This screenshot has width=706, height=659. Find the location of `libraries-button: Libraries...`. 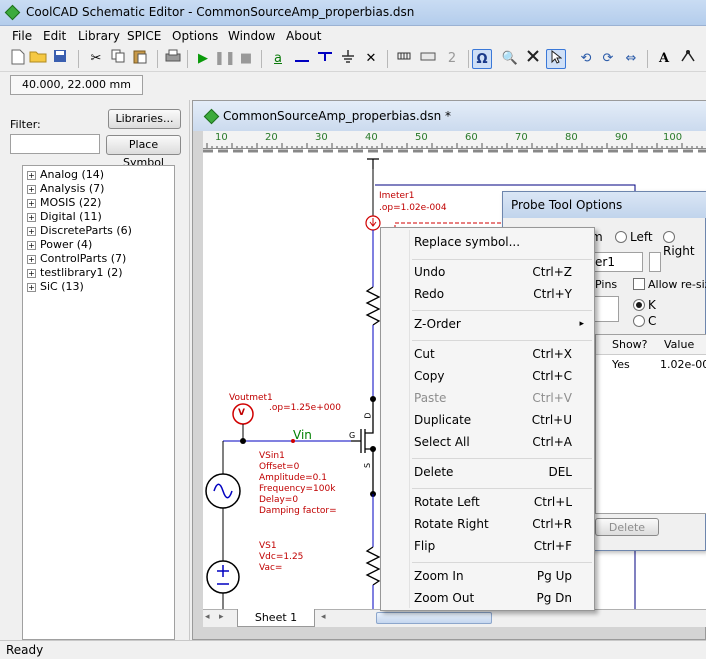

libraries-button: Libraries... is located at coordinates (144, 119).